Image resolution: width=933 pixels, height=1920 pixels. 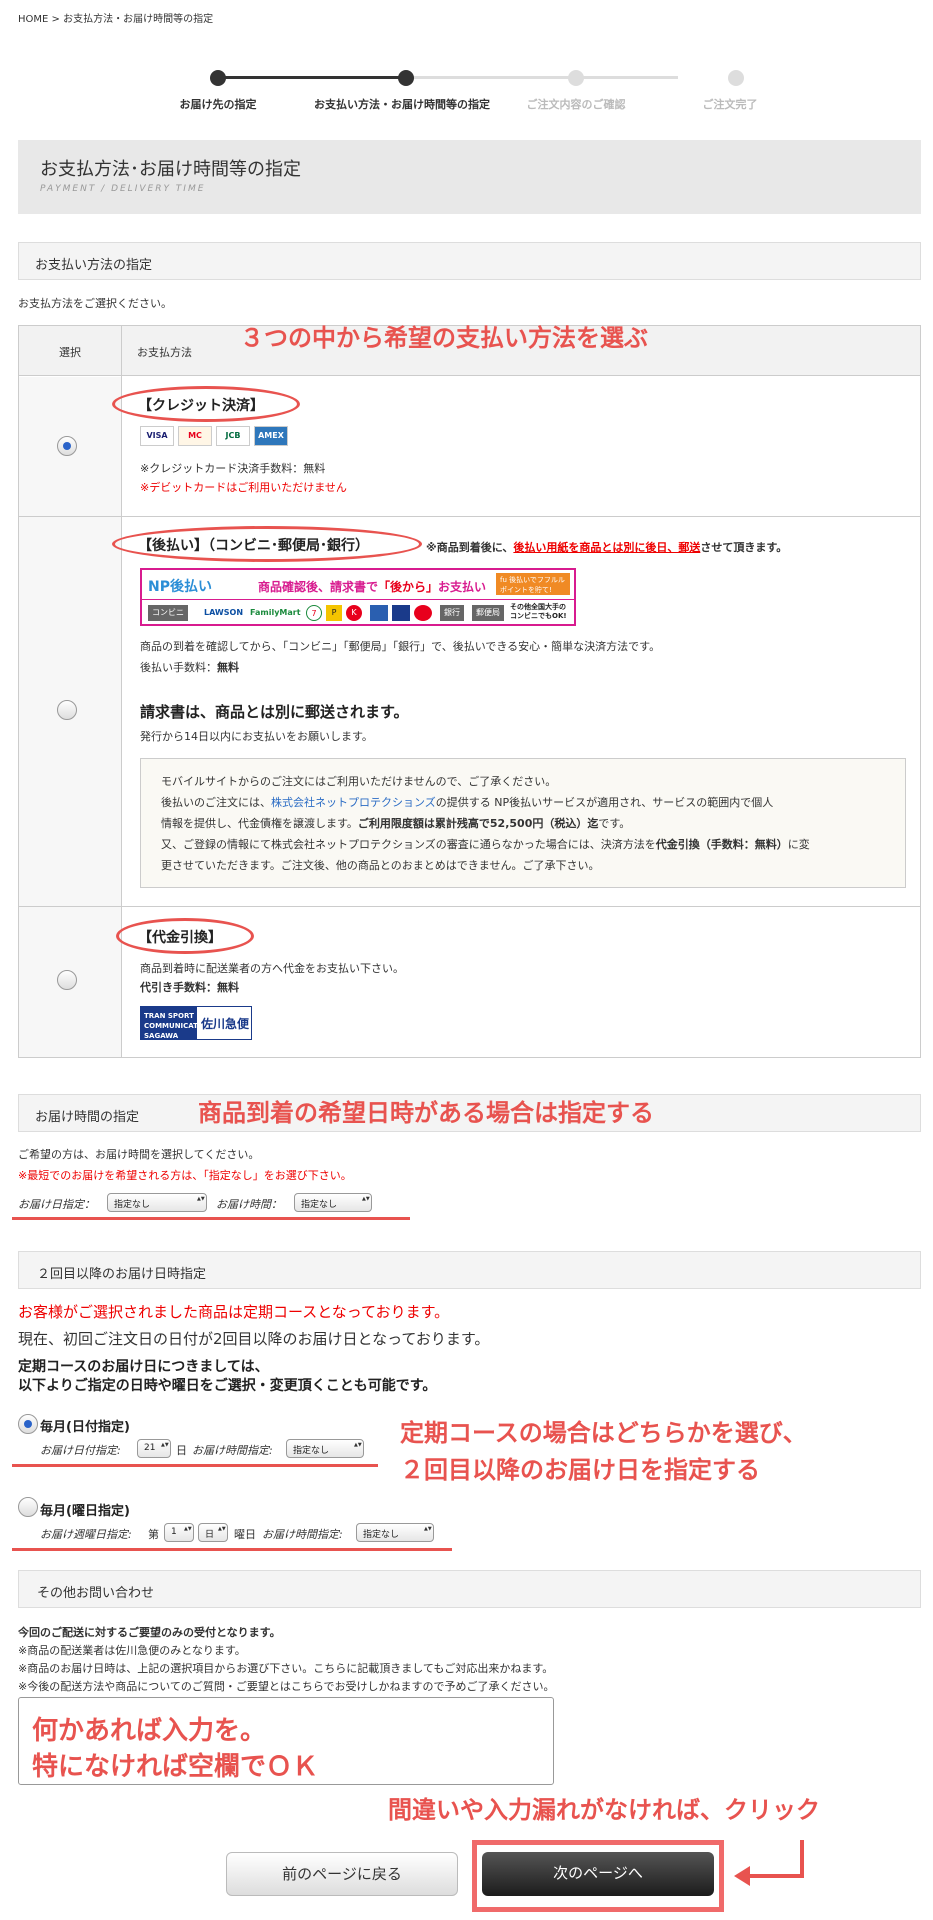 I want to click on recurring-weekday-radio, so click(x=28, y=1507).